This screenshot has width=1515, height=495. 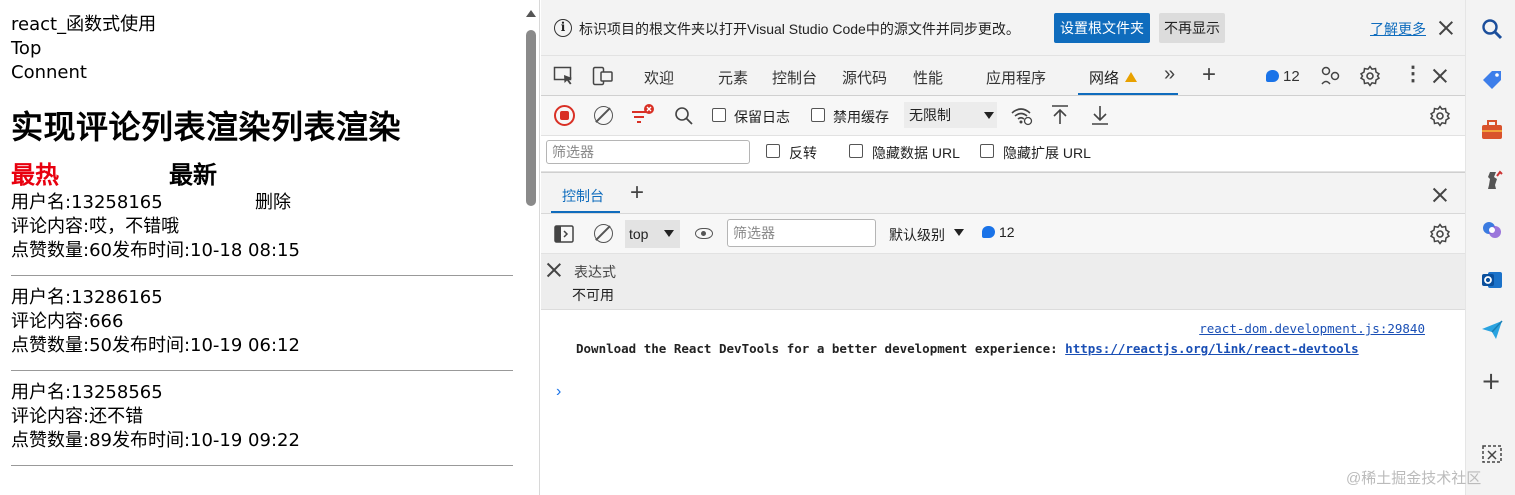 What do you see at coordinates (1003, 116) in the screenshot?
I see `network-toolbar: 保留日志 禁用缓存 无限制` at bounding box center [1003, 116].